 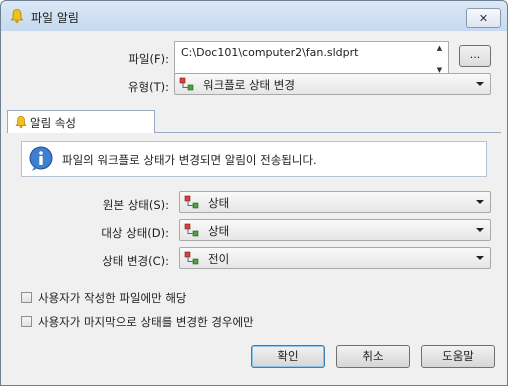 What do you see at coordinates (112, 298) in the screenshot?
I see `only-my-files-label: 사용자가 작성한 파일에만 해당` at bounding box center [112, 298].